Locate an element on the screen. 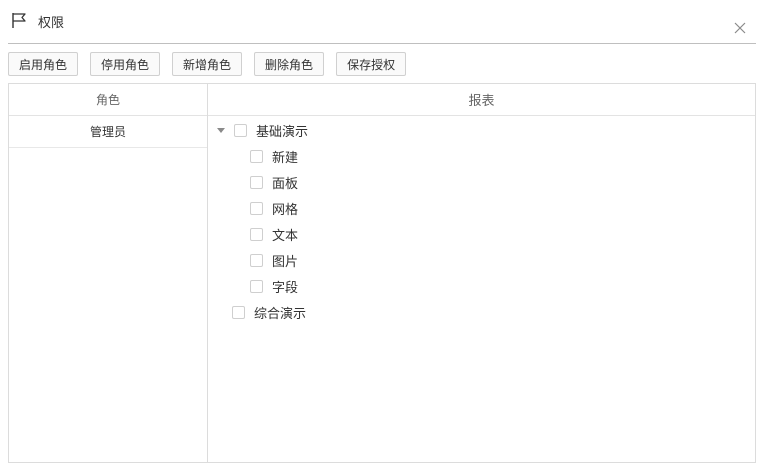 This screenshot has height=470, width=762. tree-node-label: 文本 is located at coordinates (285, 236).